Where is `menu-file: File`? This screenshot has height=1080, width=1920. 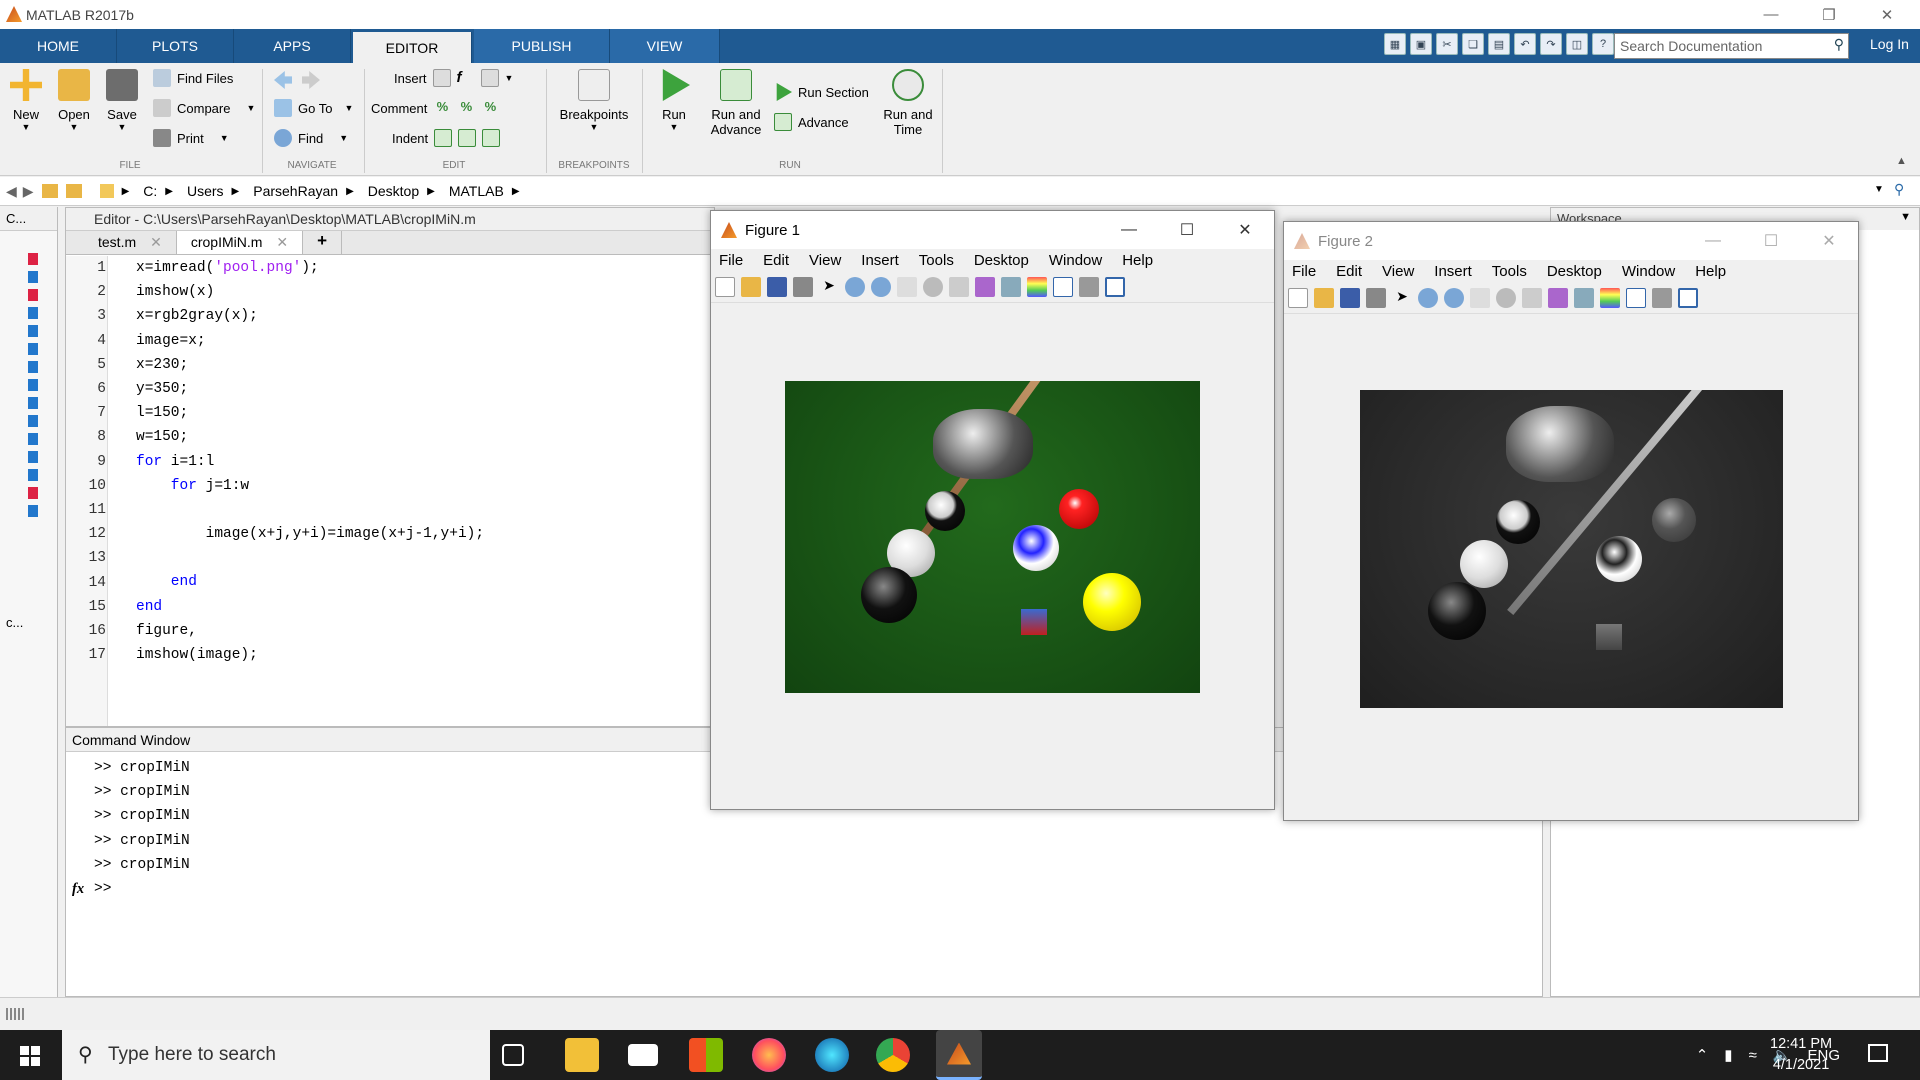 menu-file: File is located at coordinates (1304, 271).